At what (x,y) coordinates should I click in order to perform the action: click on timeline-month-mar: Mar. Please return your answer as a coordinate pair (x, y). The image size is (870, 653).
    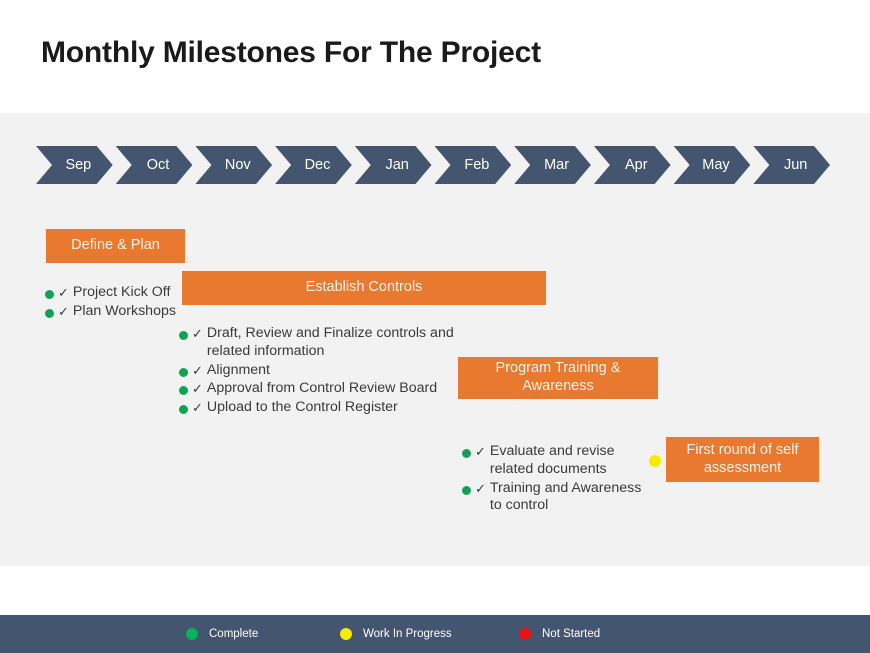
    Looking at the image, I should click on (552, 165).